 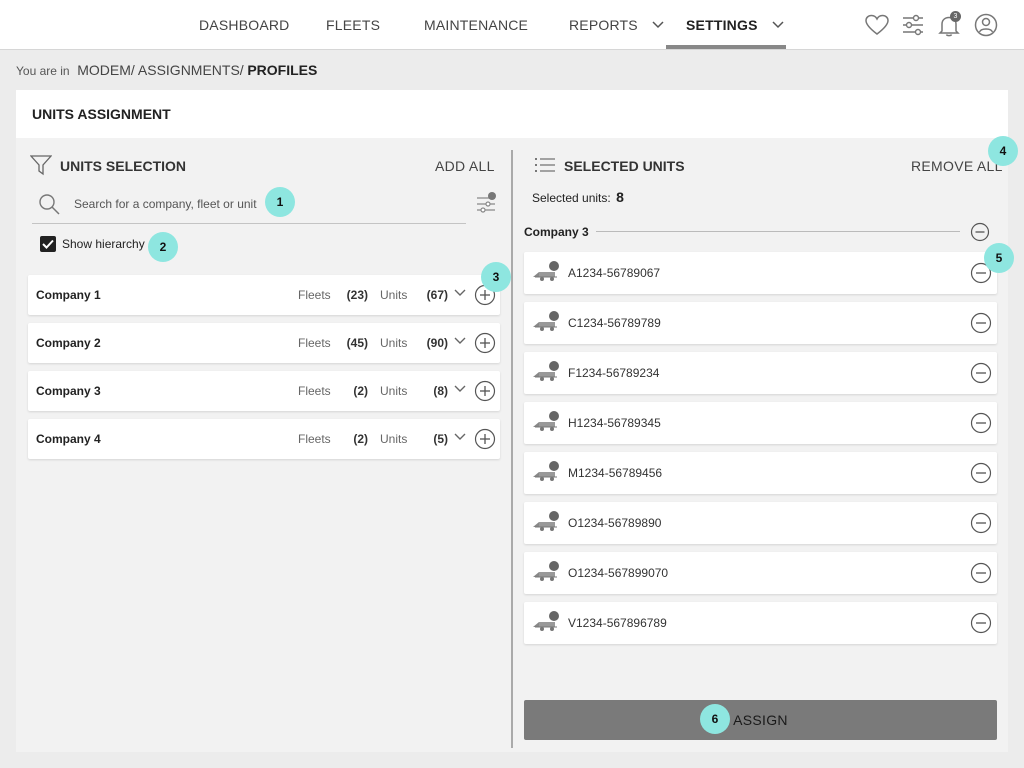 What do you see at coordinates (184, 204) in the screenshot?
I see `search-input` at bounding box center [184, 204].